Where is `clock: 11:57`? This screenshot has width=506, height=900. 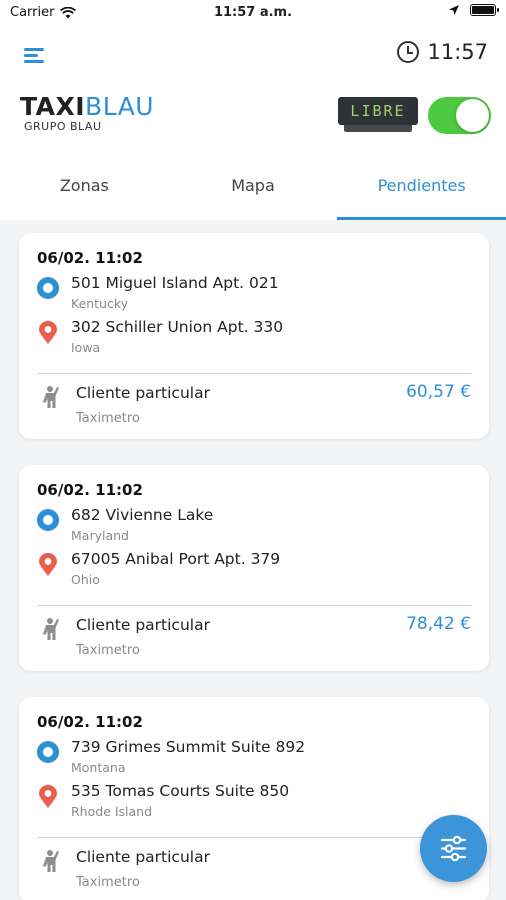
clock: 11:57 is located at coordinates (442, 52).